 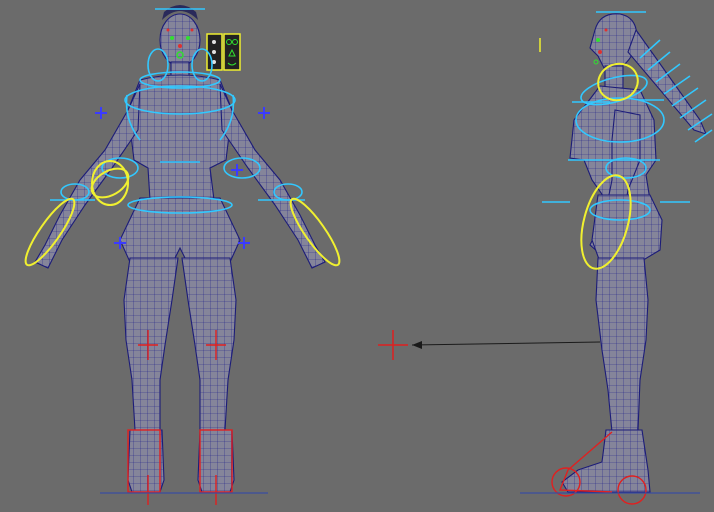 What do you see at coordinates (506, 345) in the screenshot?
I see `direction-arrow` at bounding box center [506, 345].